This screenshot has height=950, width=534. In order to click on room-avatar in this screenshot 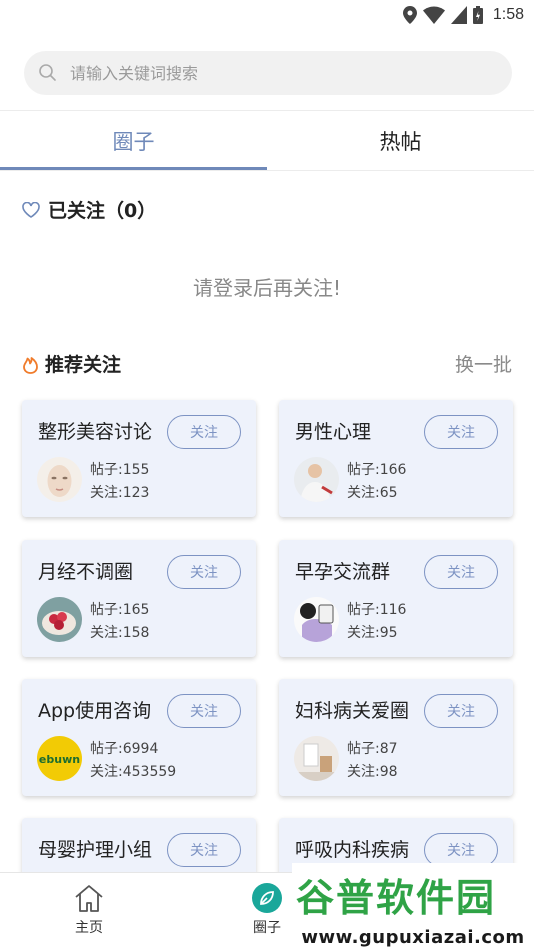, I will do `click(316, 758)`.